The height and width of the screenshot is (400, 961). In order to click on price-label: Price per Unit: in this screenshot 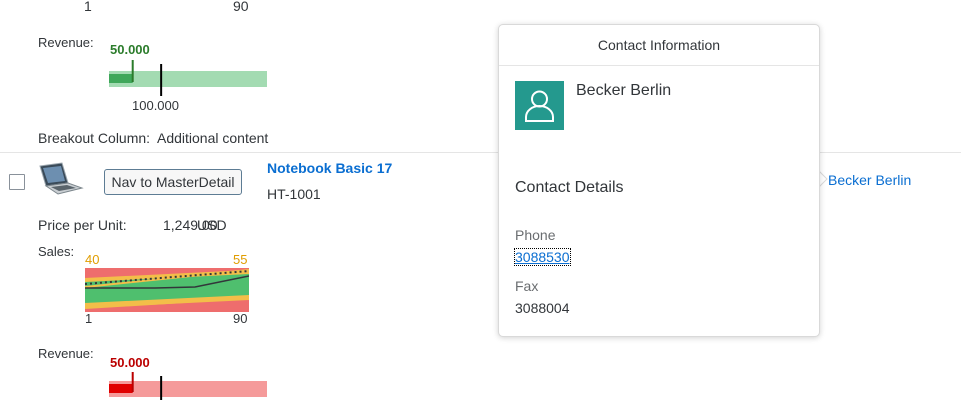, I will do `click(82, 225)`.